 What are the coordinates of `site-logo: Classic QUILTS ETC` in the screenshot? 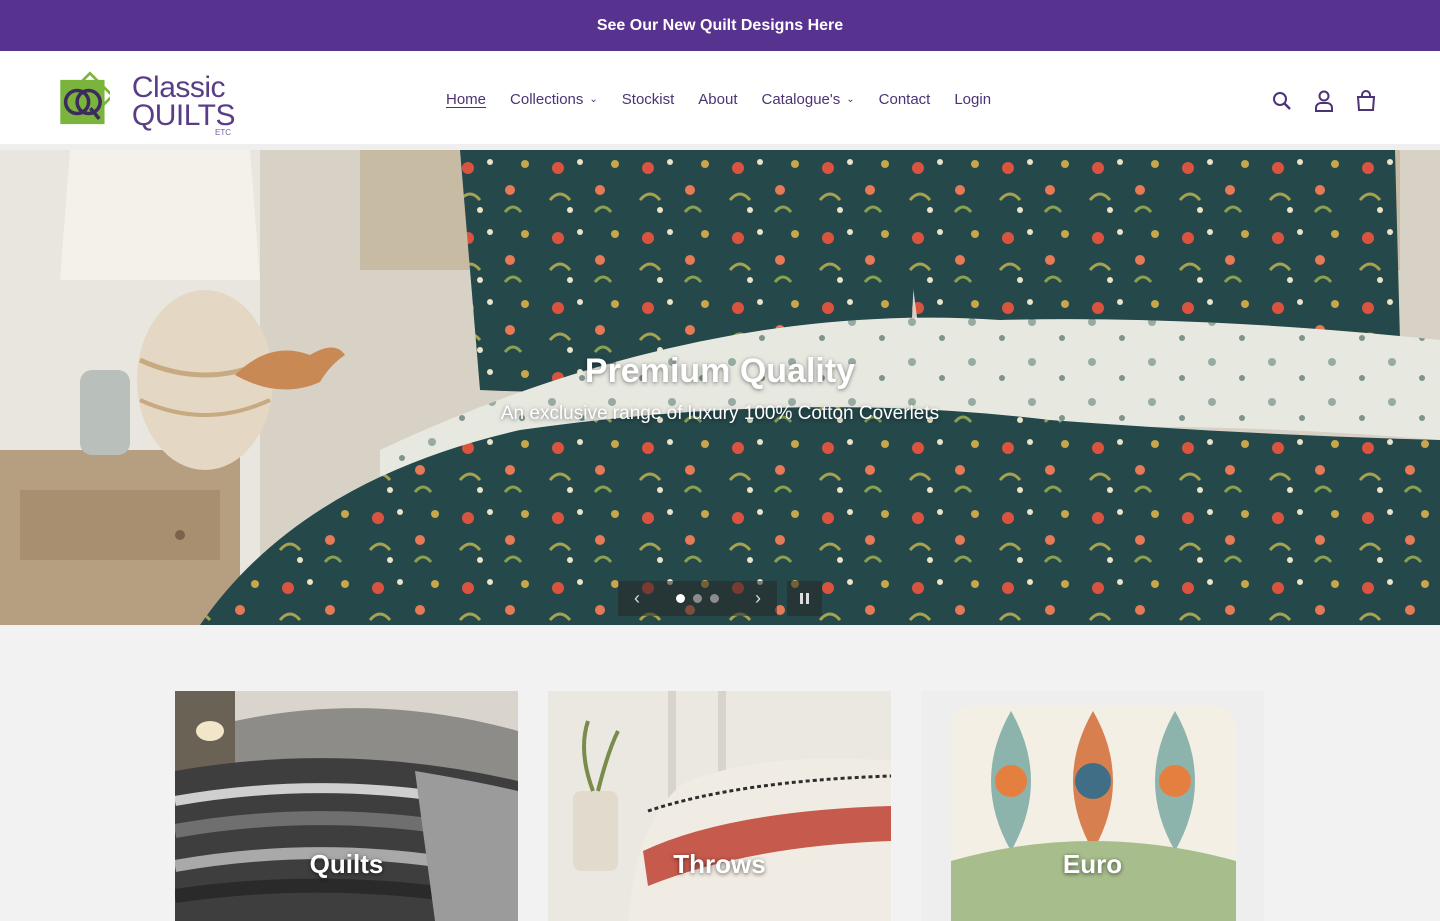 It's located at (145, 102).